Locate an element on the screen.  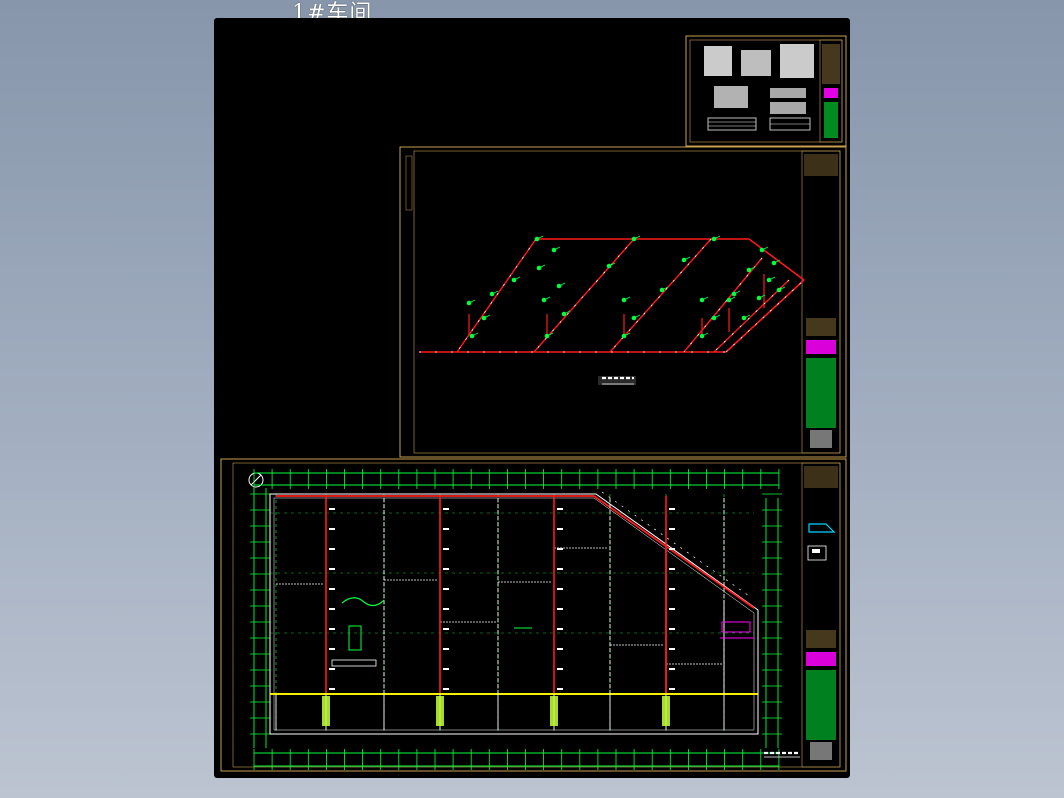
main-pipe-diagonal is located at coordinates (674, 552).